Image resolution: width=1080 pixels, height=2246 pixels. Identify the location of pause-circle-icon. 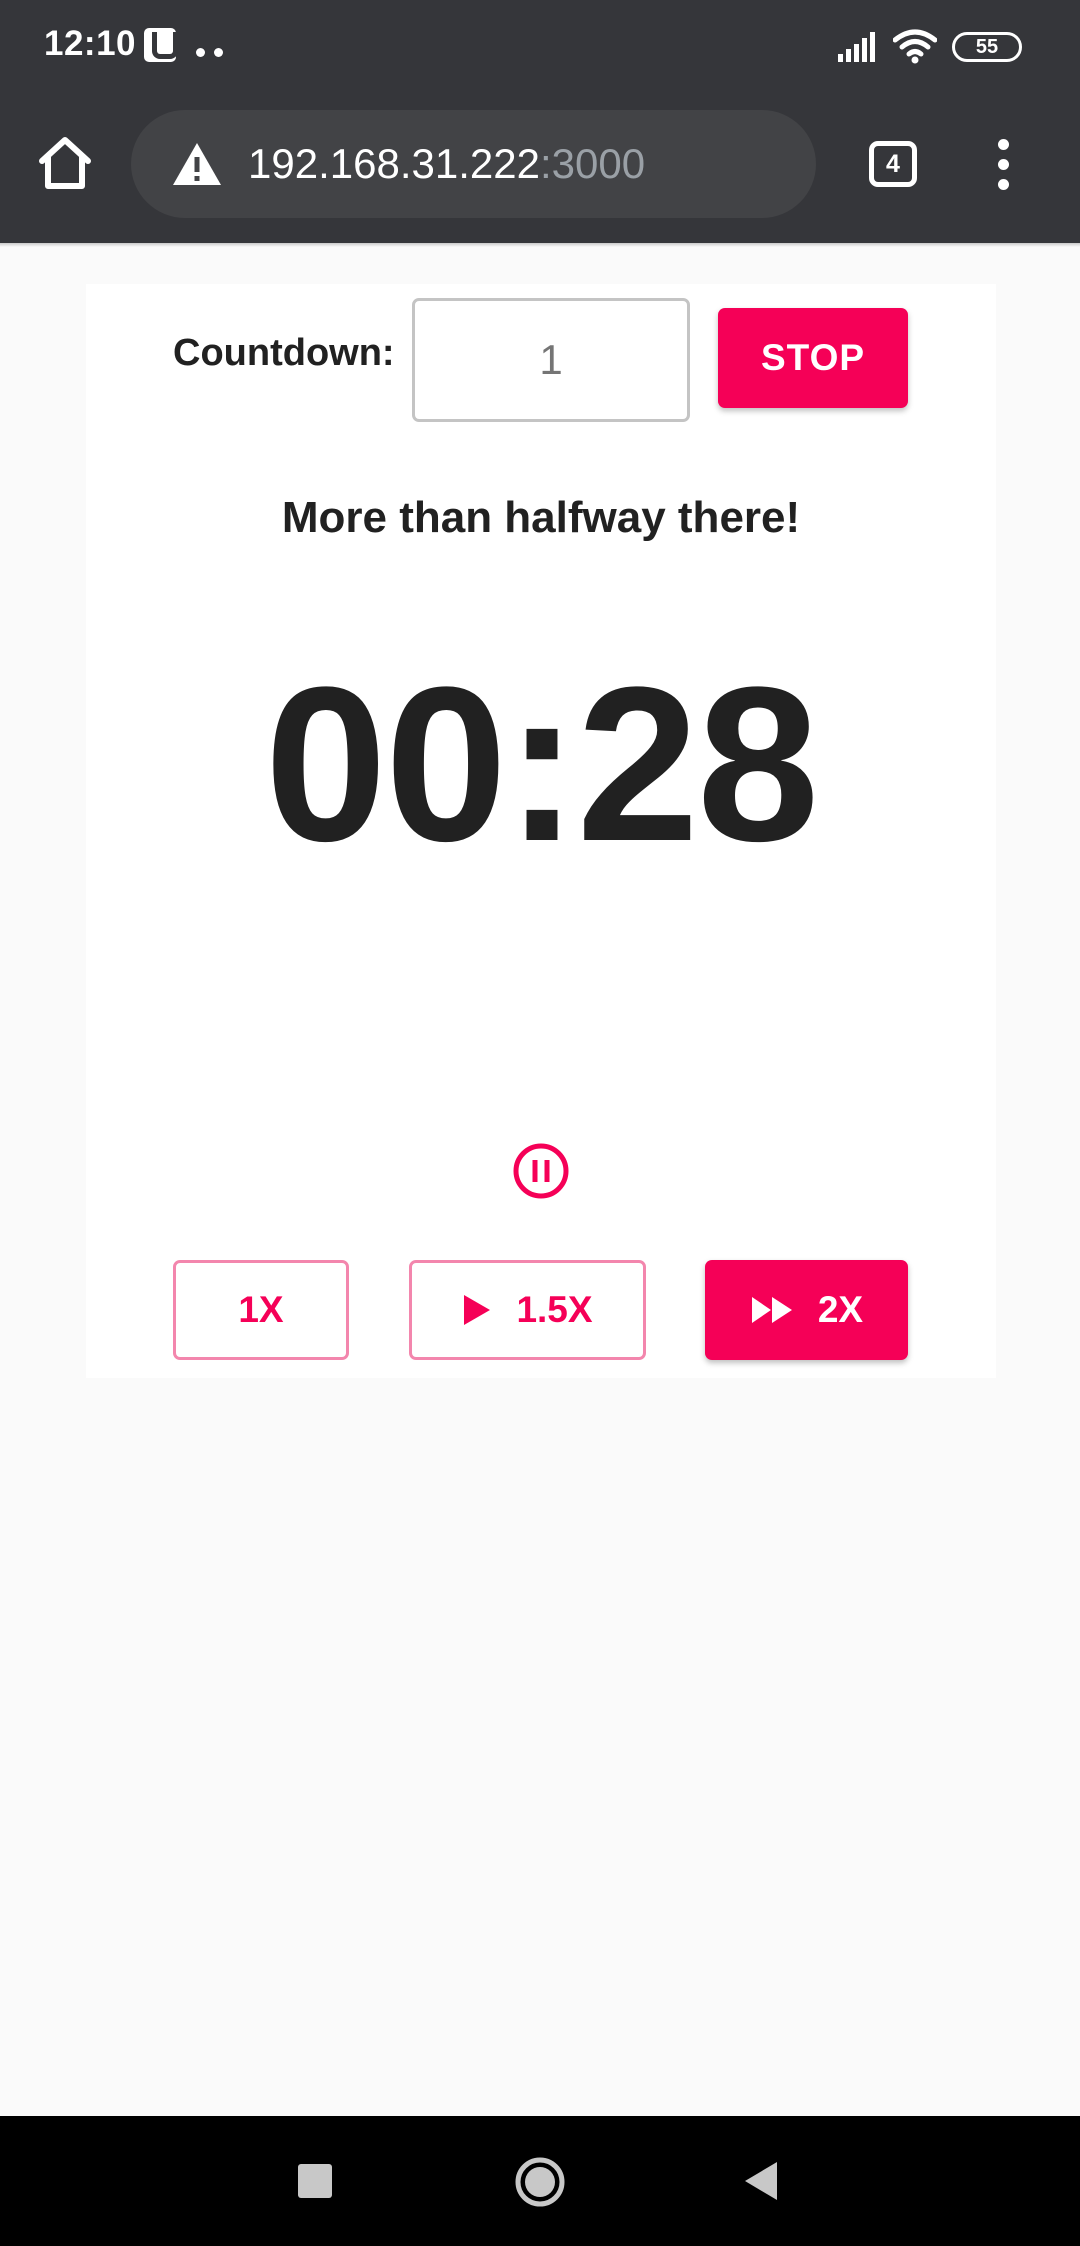
(541, 1171).